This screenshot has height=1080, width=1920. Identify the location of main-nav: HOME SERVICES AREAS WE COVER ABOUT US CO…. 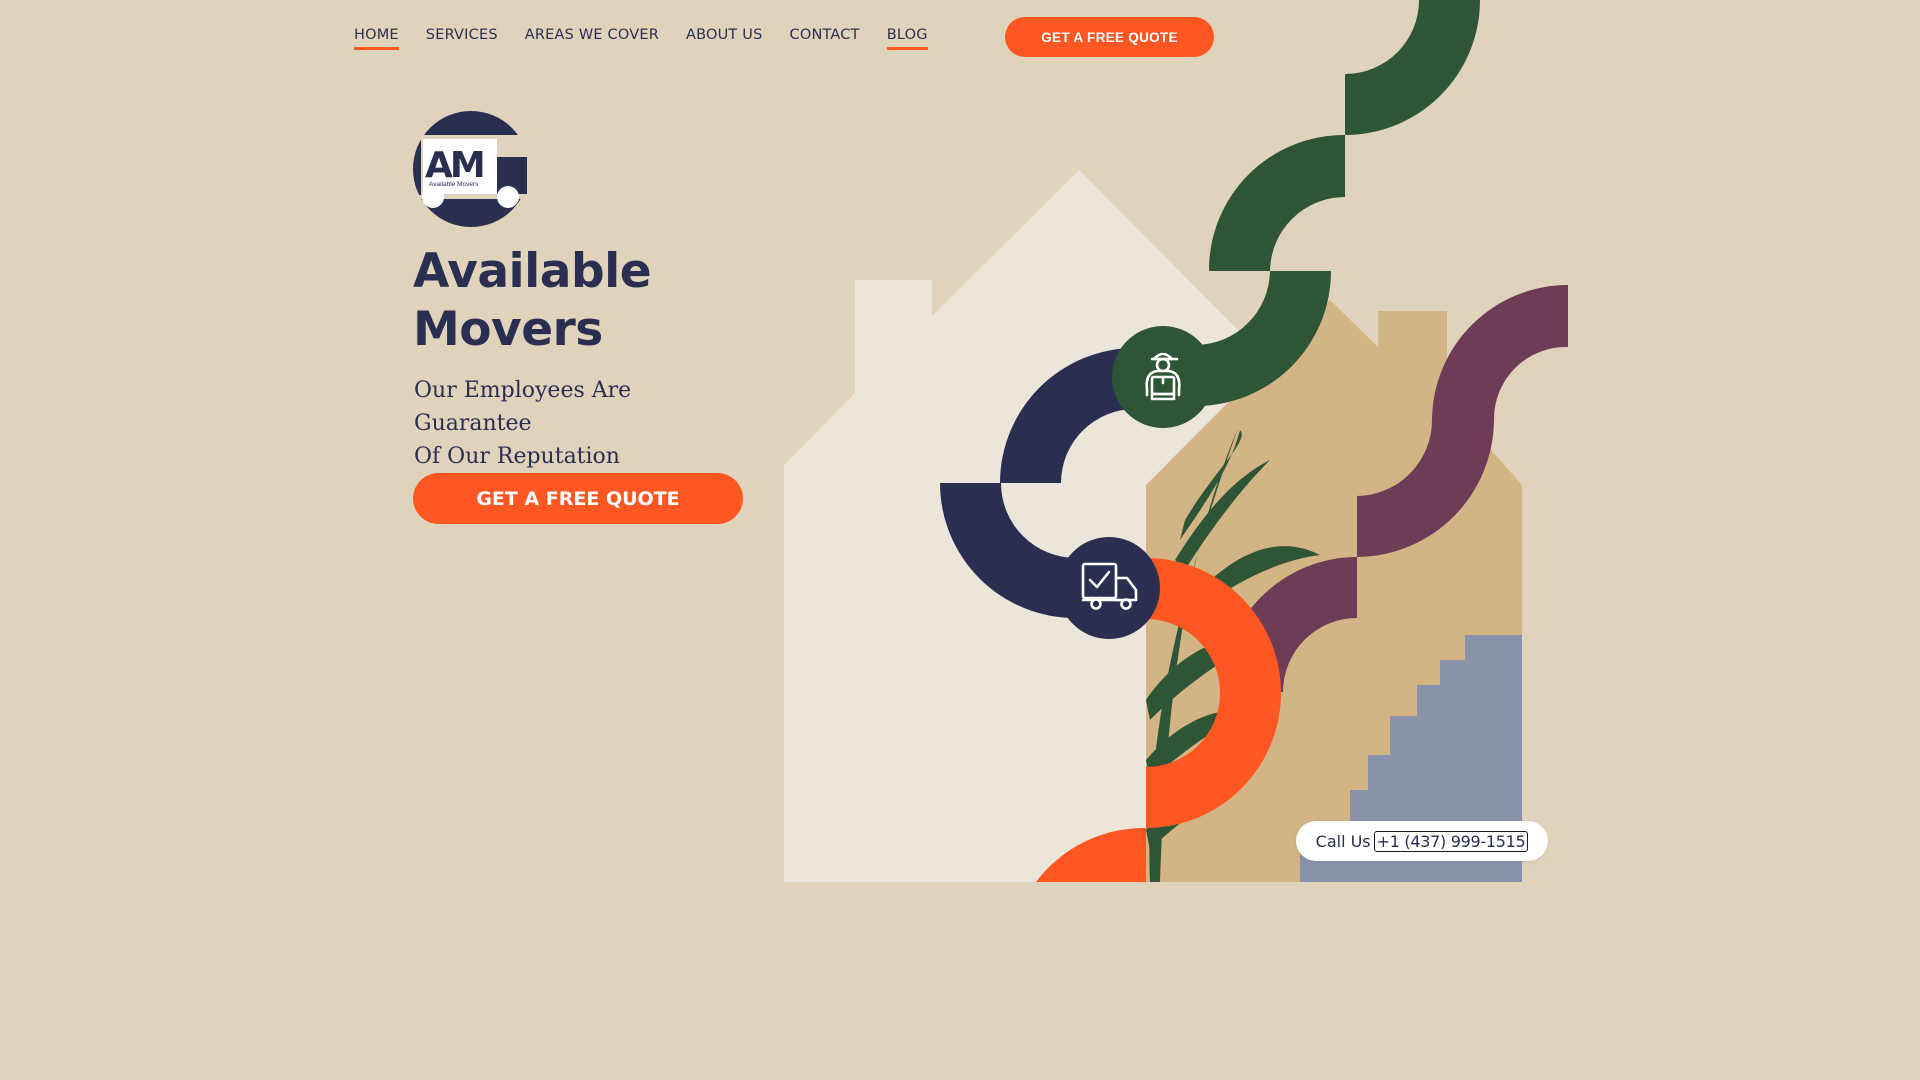
(641, 38).